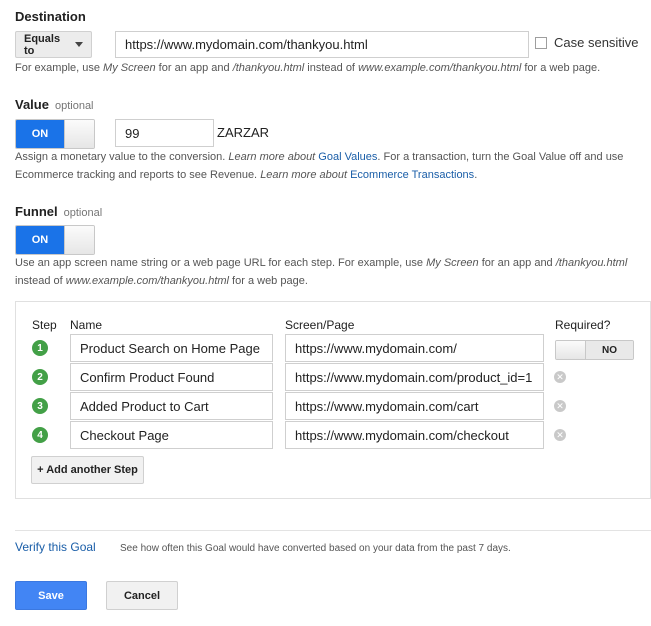 Image resolution: width=651 pixels, height=626 pixels. I want to click on step-number-badge: 3, so click(40, 406).